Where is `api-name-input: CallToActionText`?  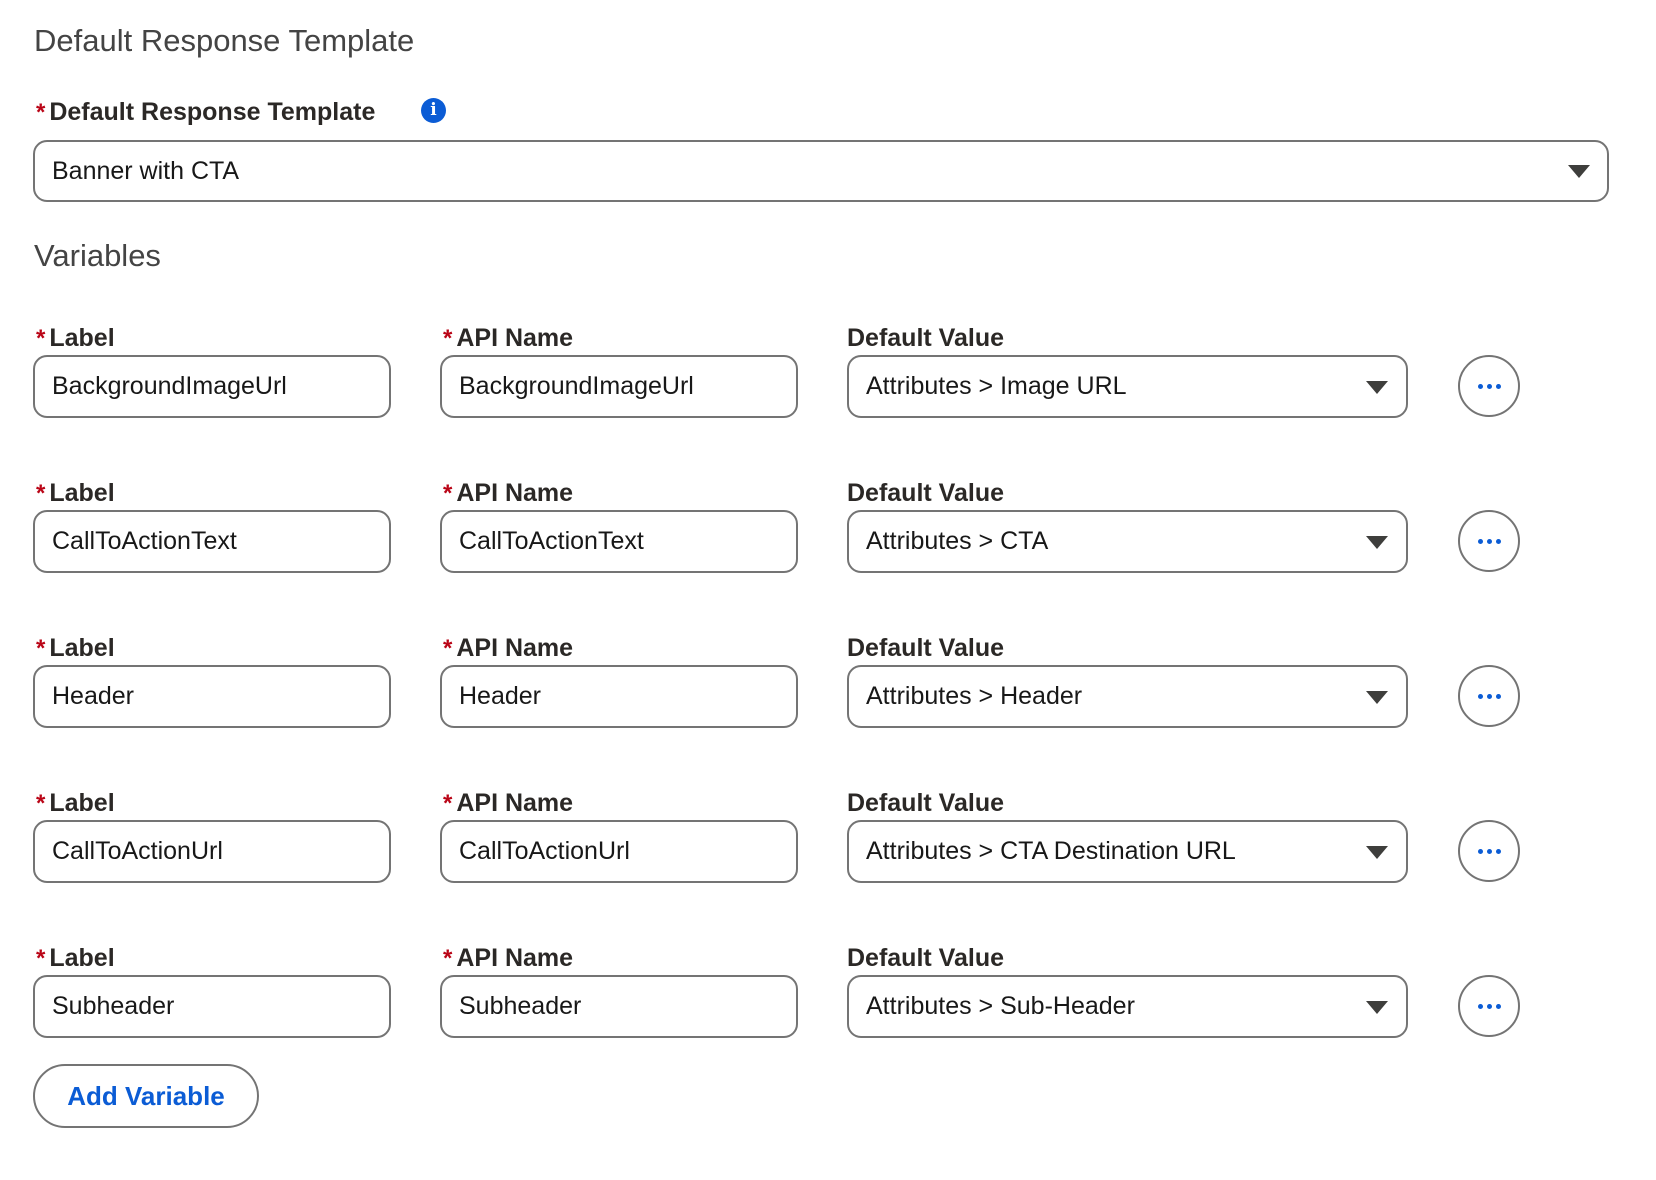 api-name-input: CallToActionText is located at coordinates (619, 541).